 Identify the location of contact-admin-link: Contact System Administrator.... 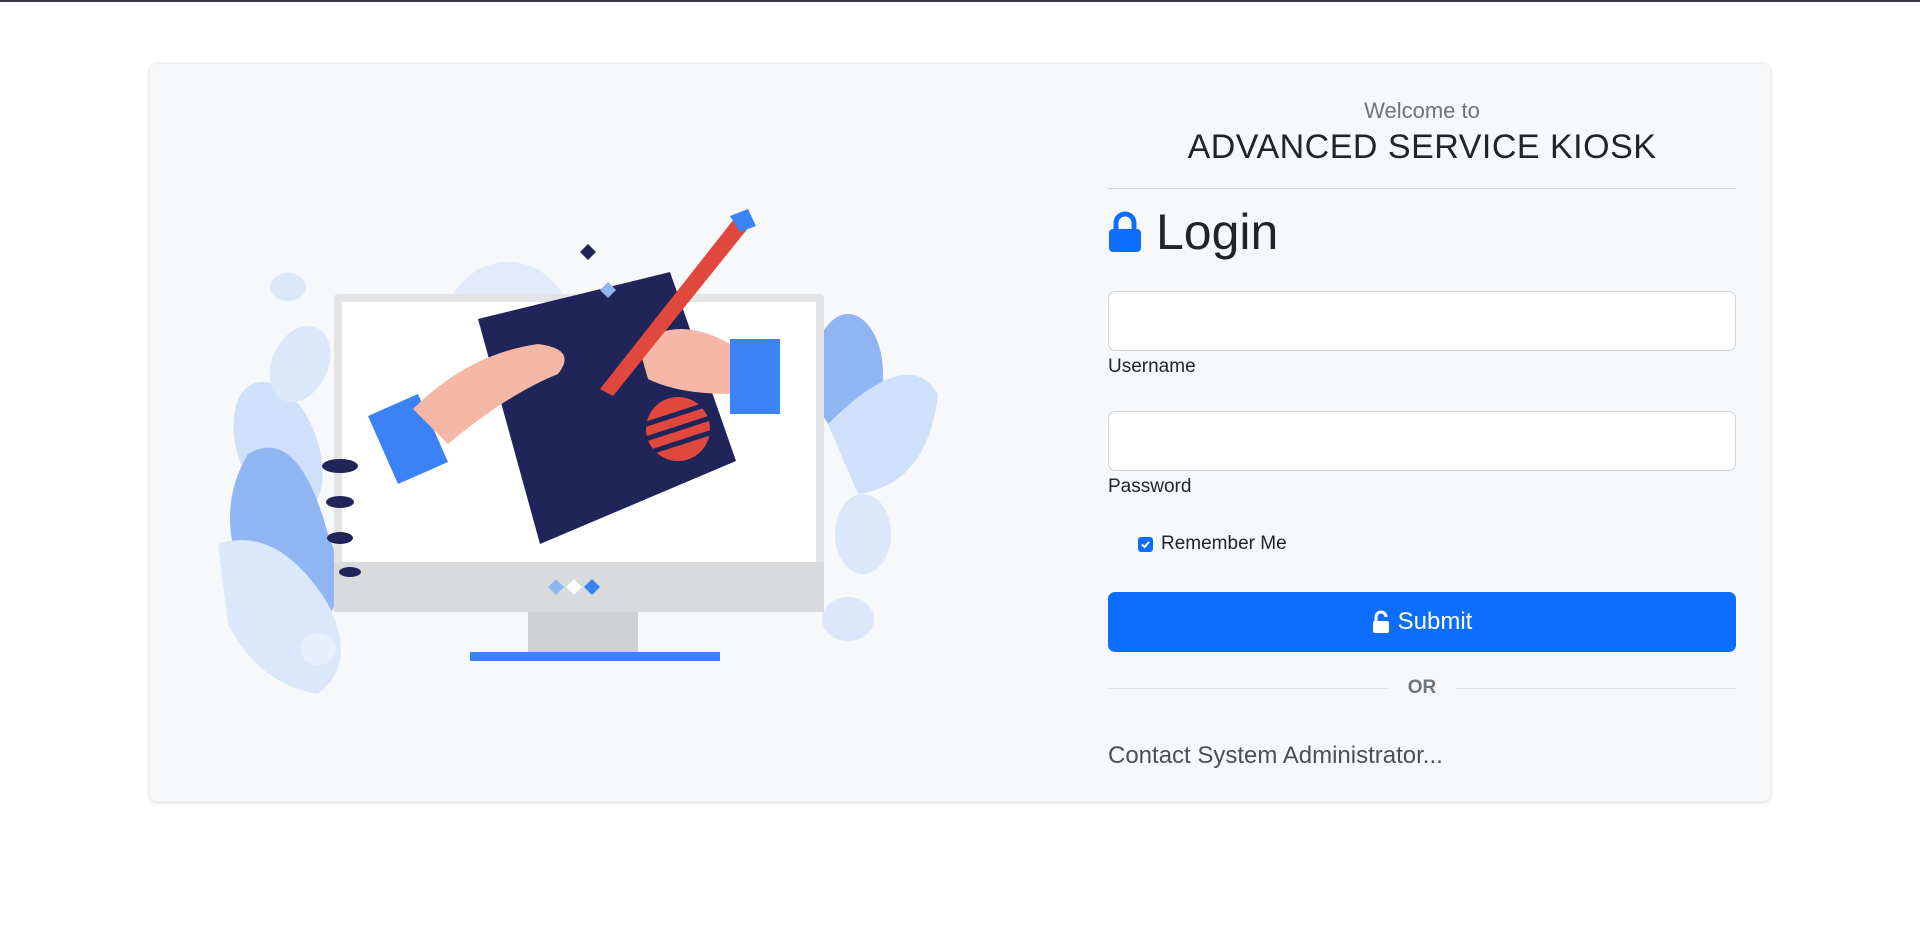
(1275, 756).